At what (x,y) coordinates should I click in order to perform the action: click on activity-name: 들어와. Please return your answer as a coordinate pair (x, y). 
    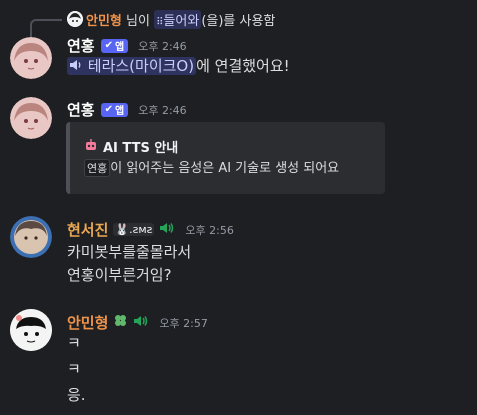
    Looking at the image, I should click on (181, 21).